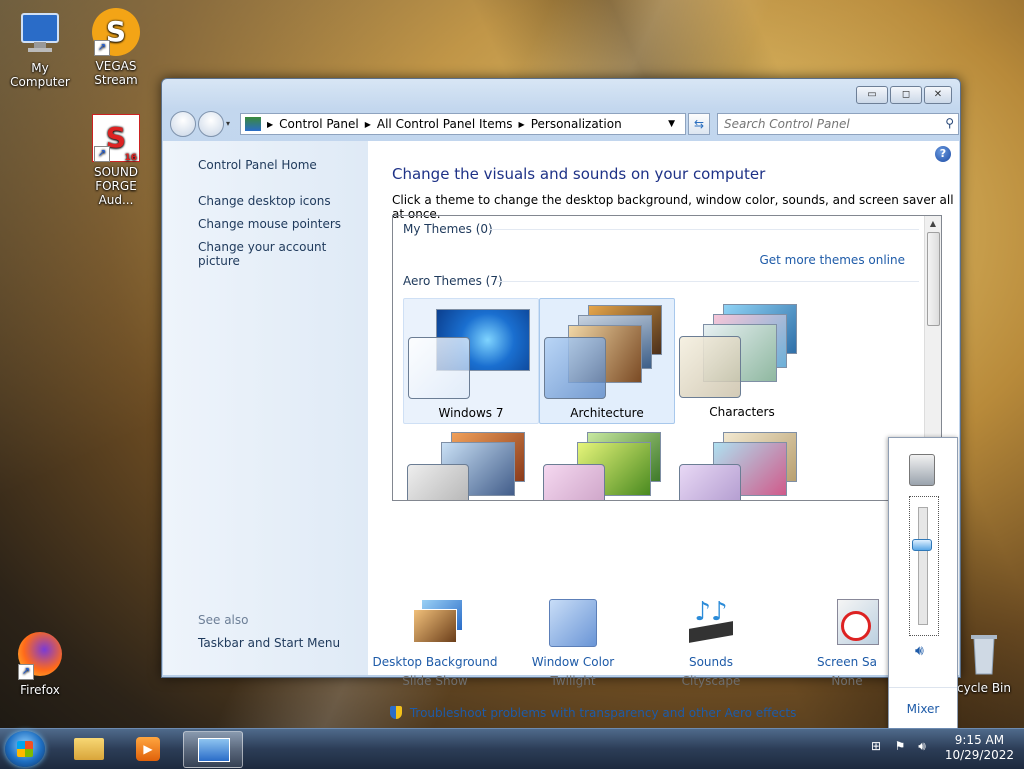 The width and height of the screenshot is (1024, 769). Describe the element at coordinates (445, 124) in the screenshot. I see `breadcrumb-all-items: All Control Panel Items` at that location.